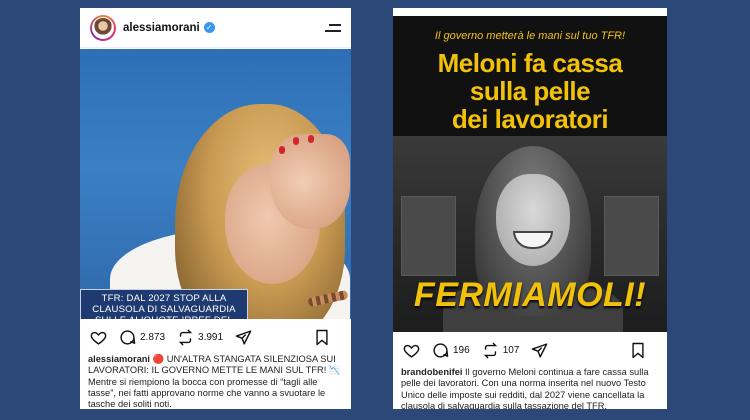  Describe the element at coordinates (215, 28) in the screenshot. I see `post-header: alessiamorani ✓` at that location.